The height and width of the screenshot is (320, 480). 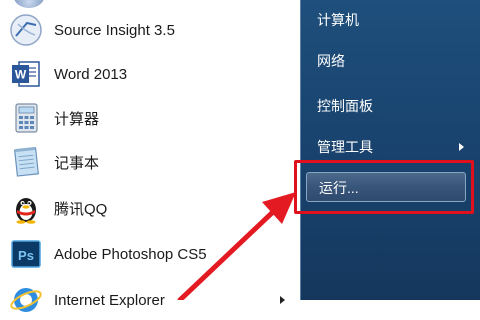 I want to click on cropped-app-icon, so click(x=29, y=4).